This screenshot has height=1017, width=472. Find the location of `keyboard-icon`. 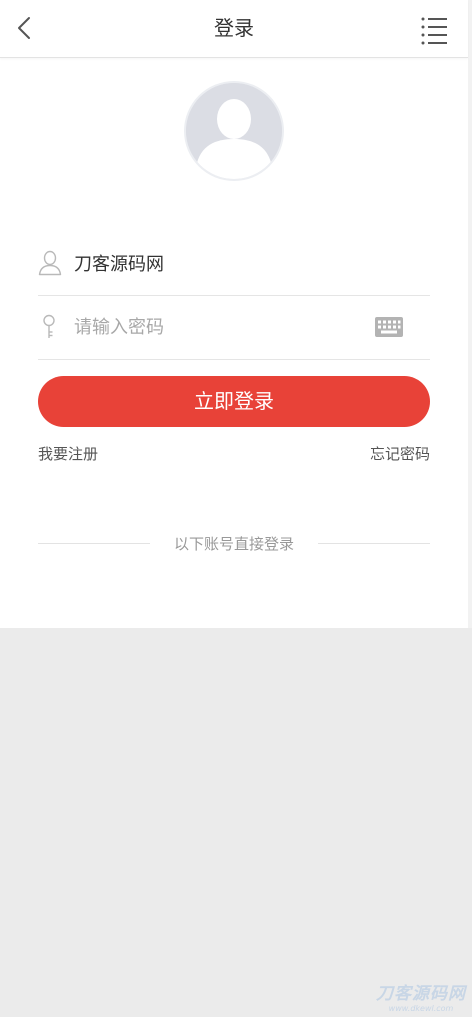

keyboard-icon is located at coordinates (389, 327).